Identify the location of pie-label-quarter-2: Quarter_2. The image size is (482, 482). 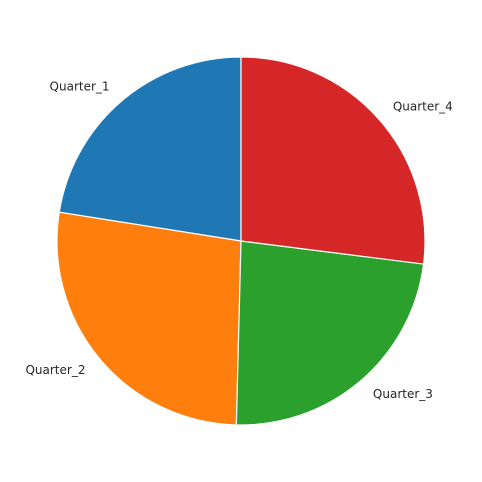
(55, 370).